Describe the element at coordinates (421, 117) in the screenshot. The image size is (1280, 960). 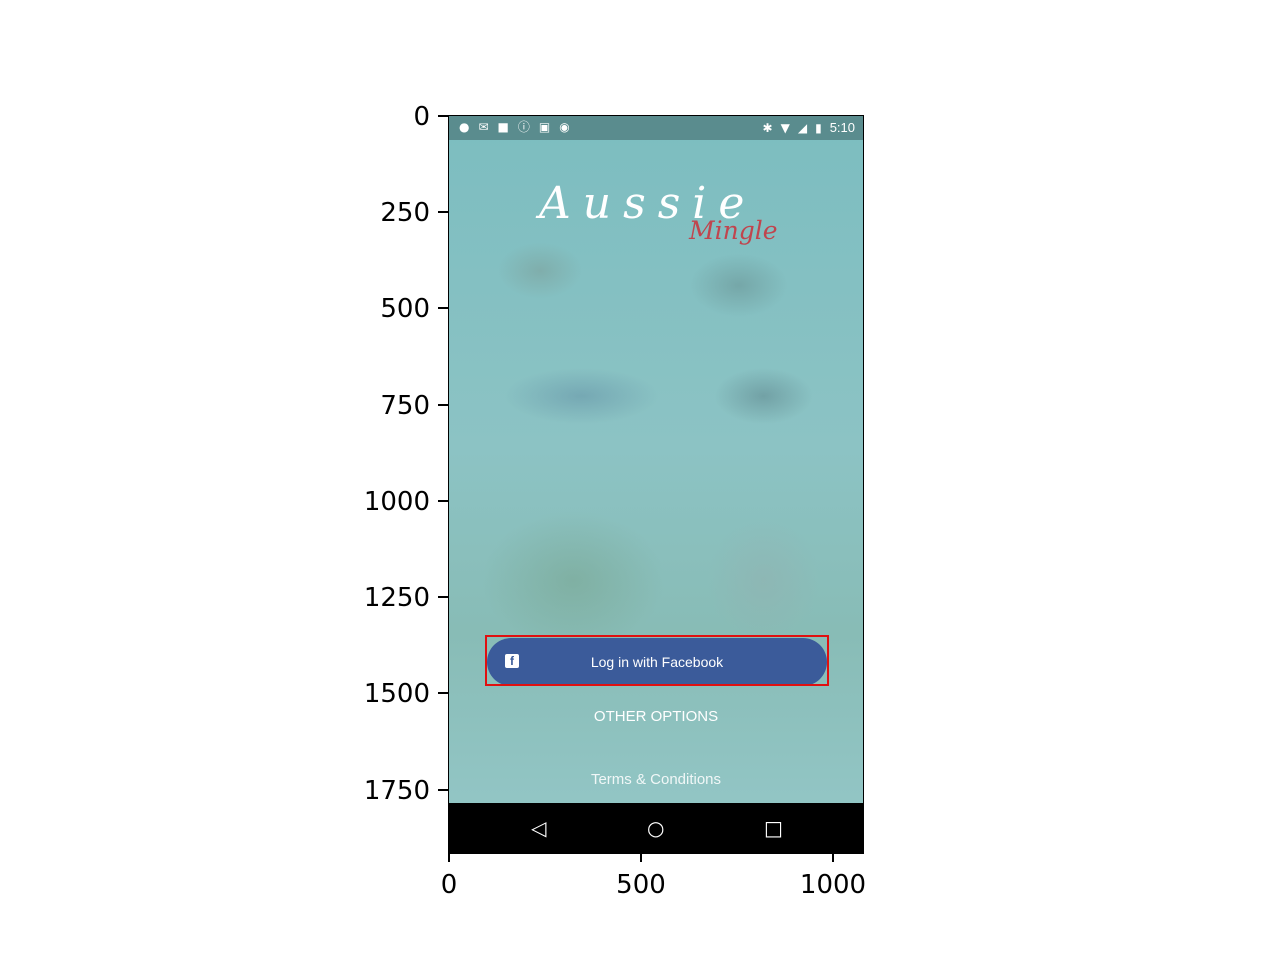
I see `y-tick-label: 0` at that location.